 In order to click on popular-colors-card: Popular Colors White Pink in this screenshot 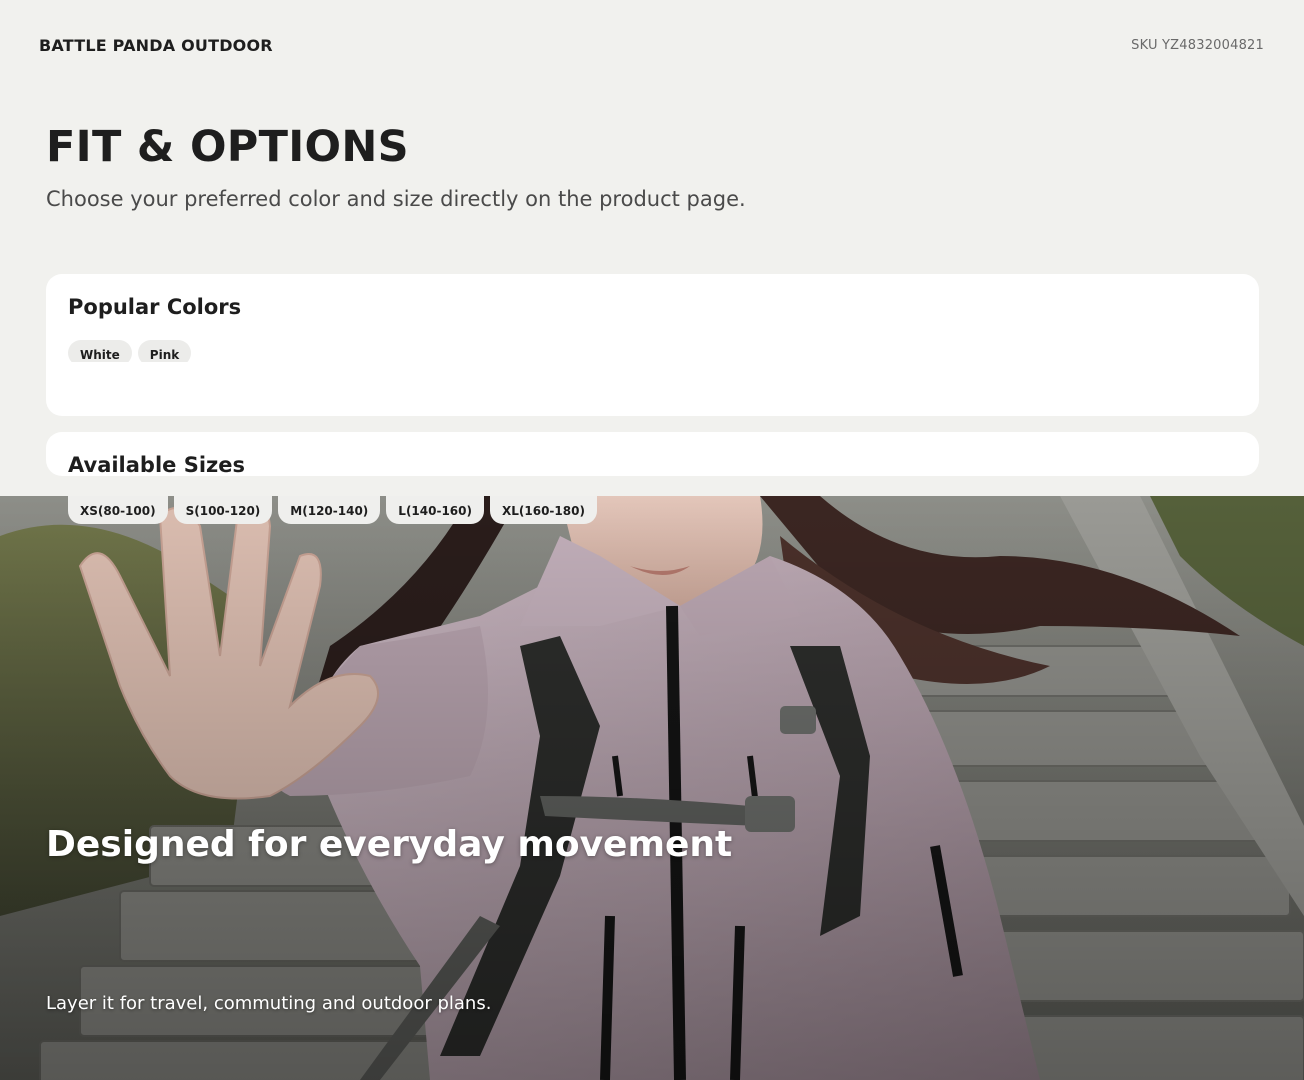, I will do `click(652, 345)`.